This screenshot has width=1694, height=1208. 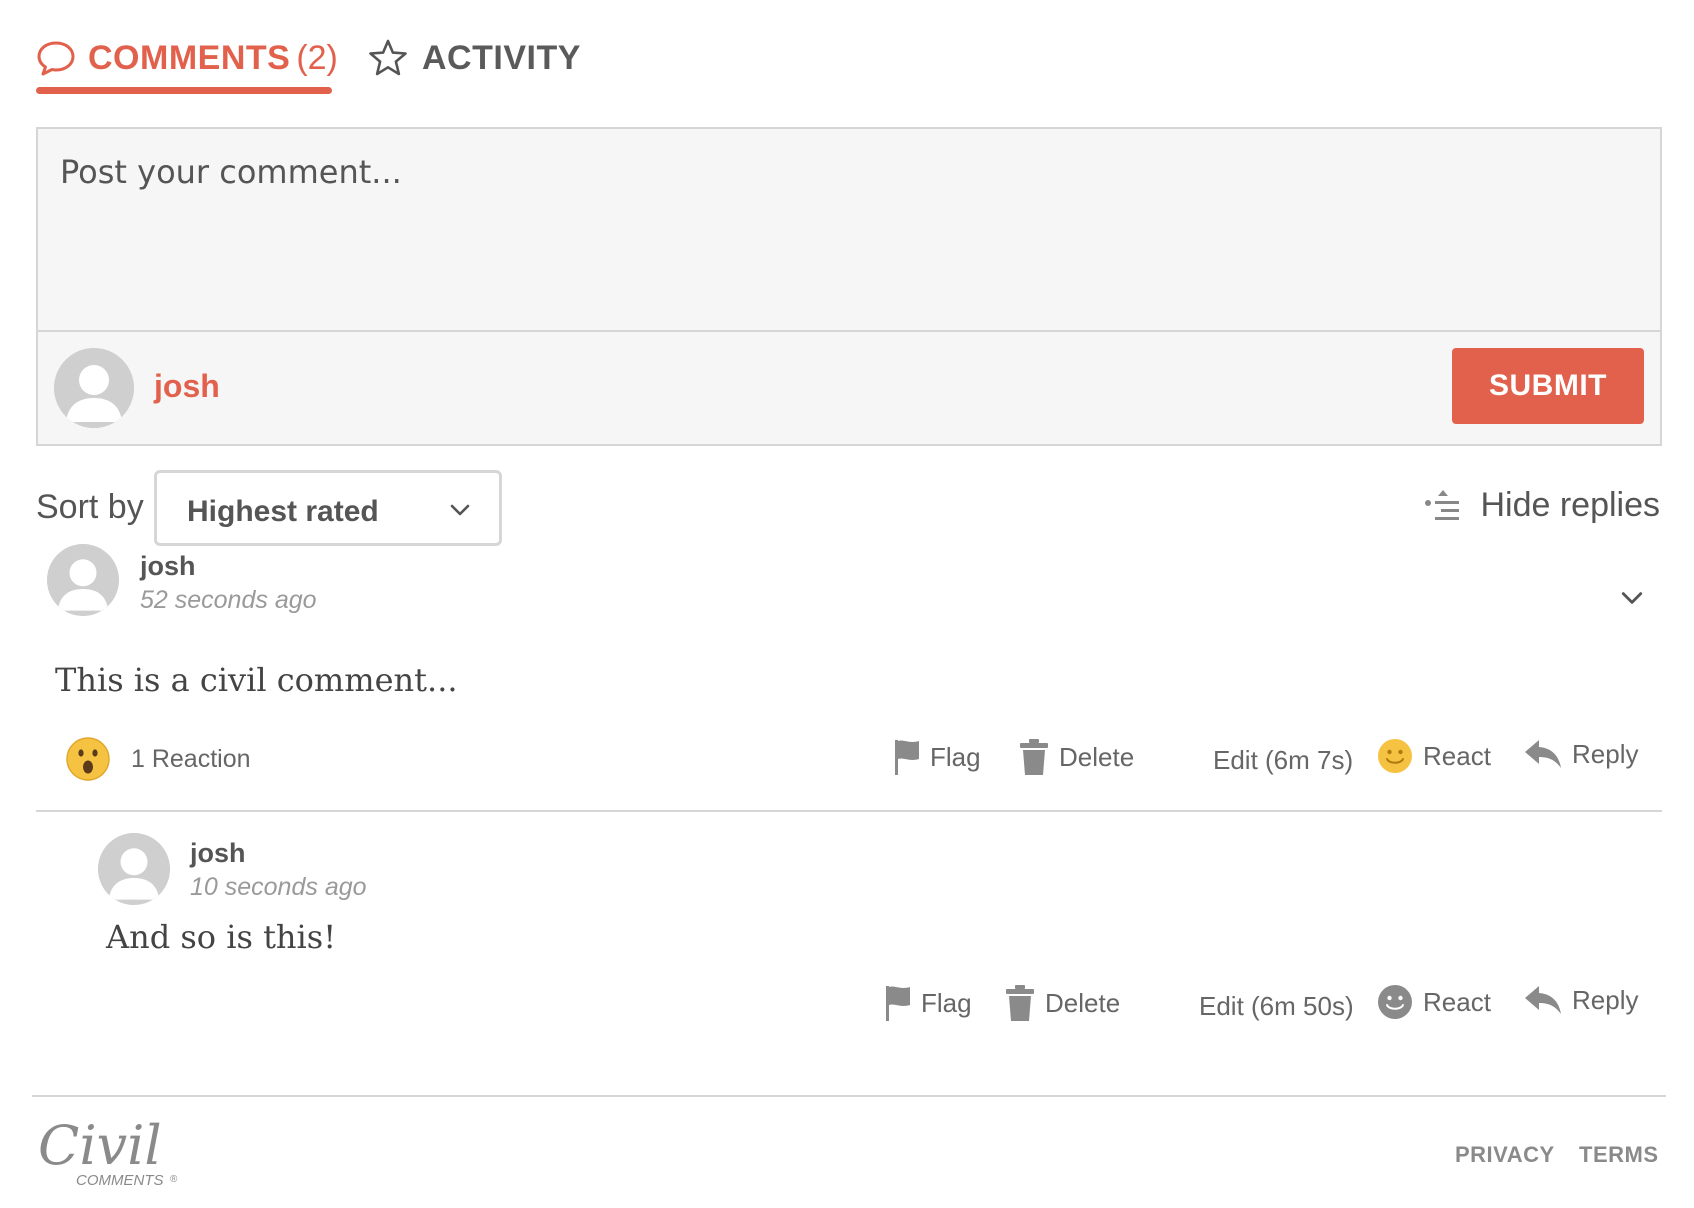 I want to click on edit-button: Edit (6m 7s), so click(x=1283, y=760).